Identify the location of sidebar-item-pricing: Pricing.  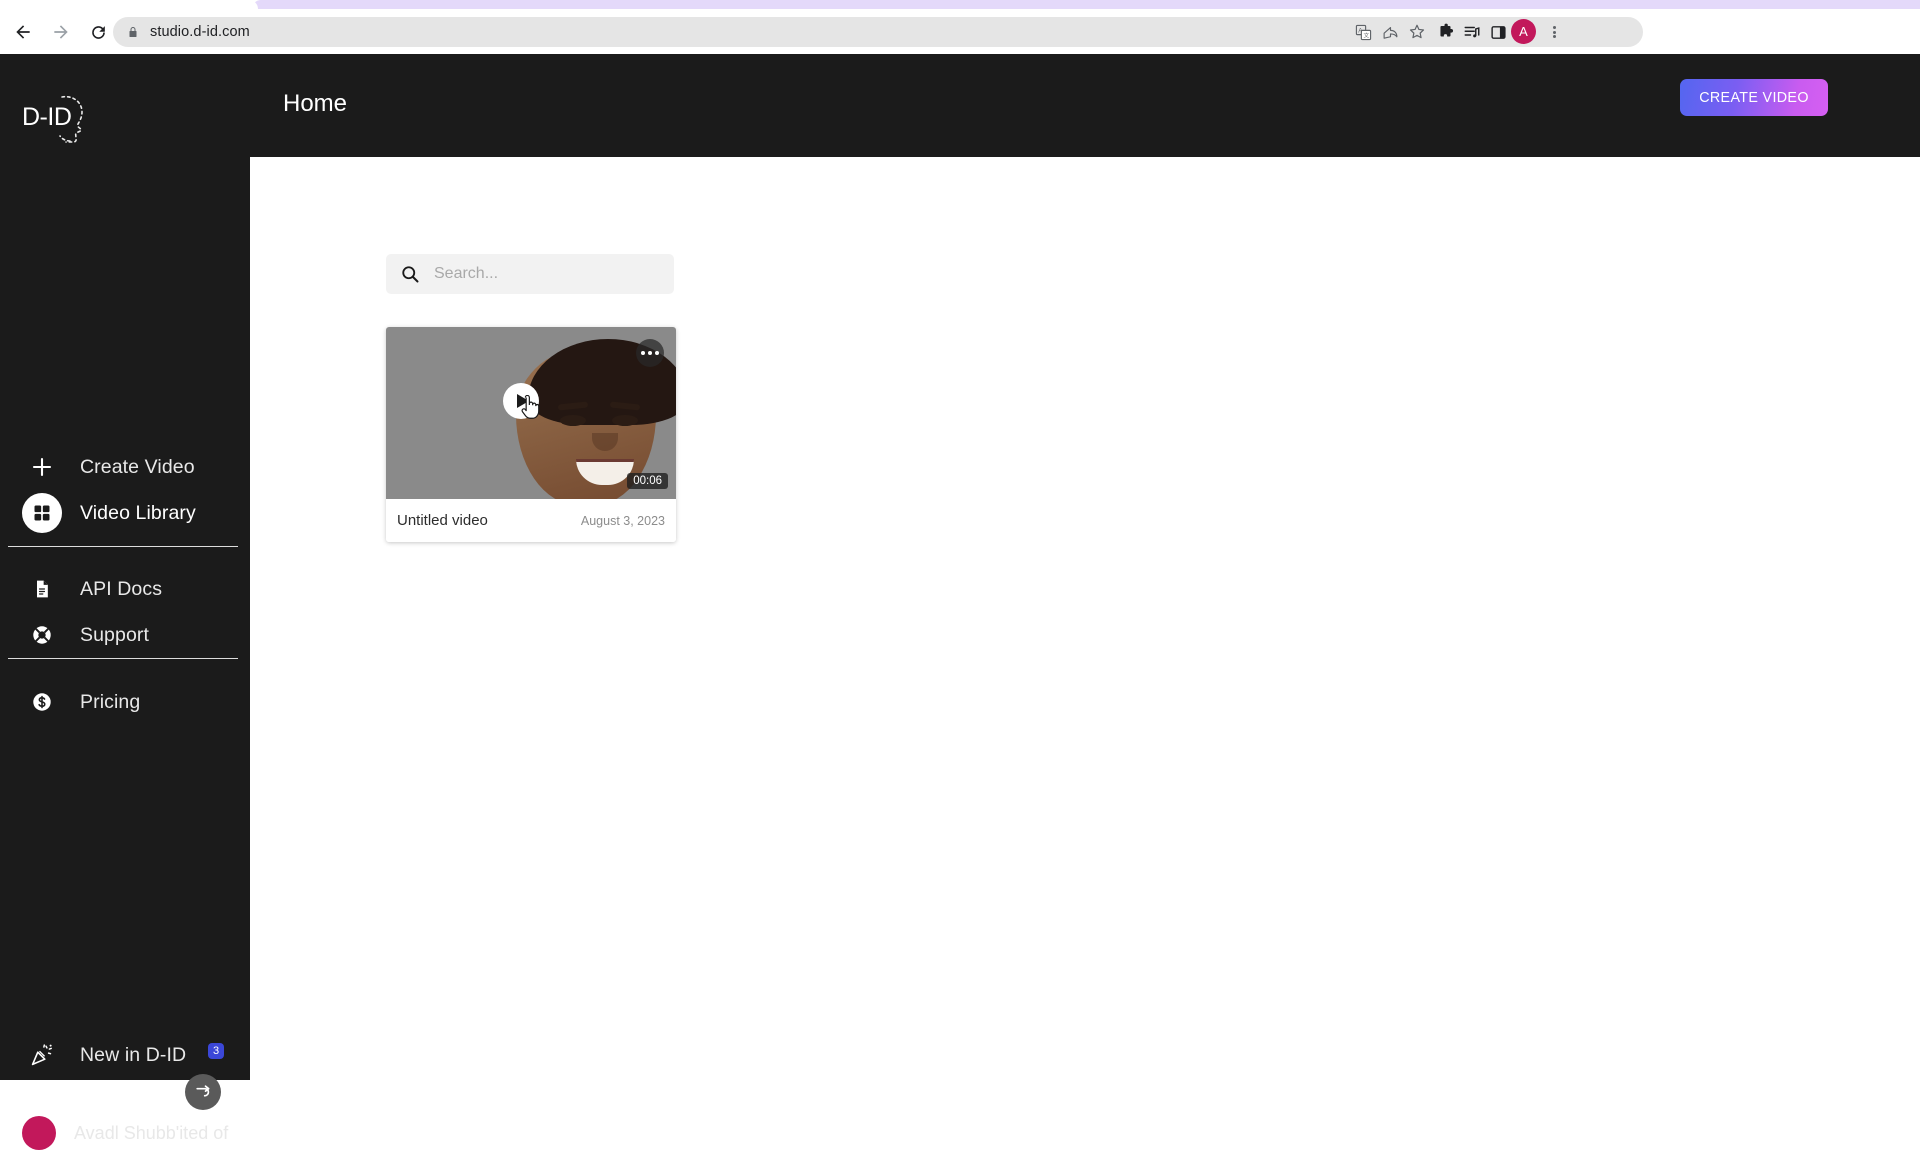
(125, 702).